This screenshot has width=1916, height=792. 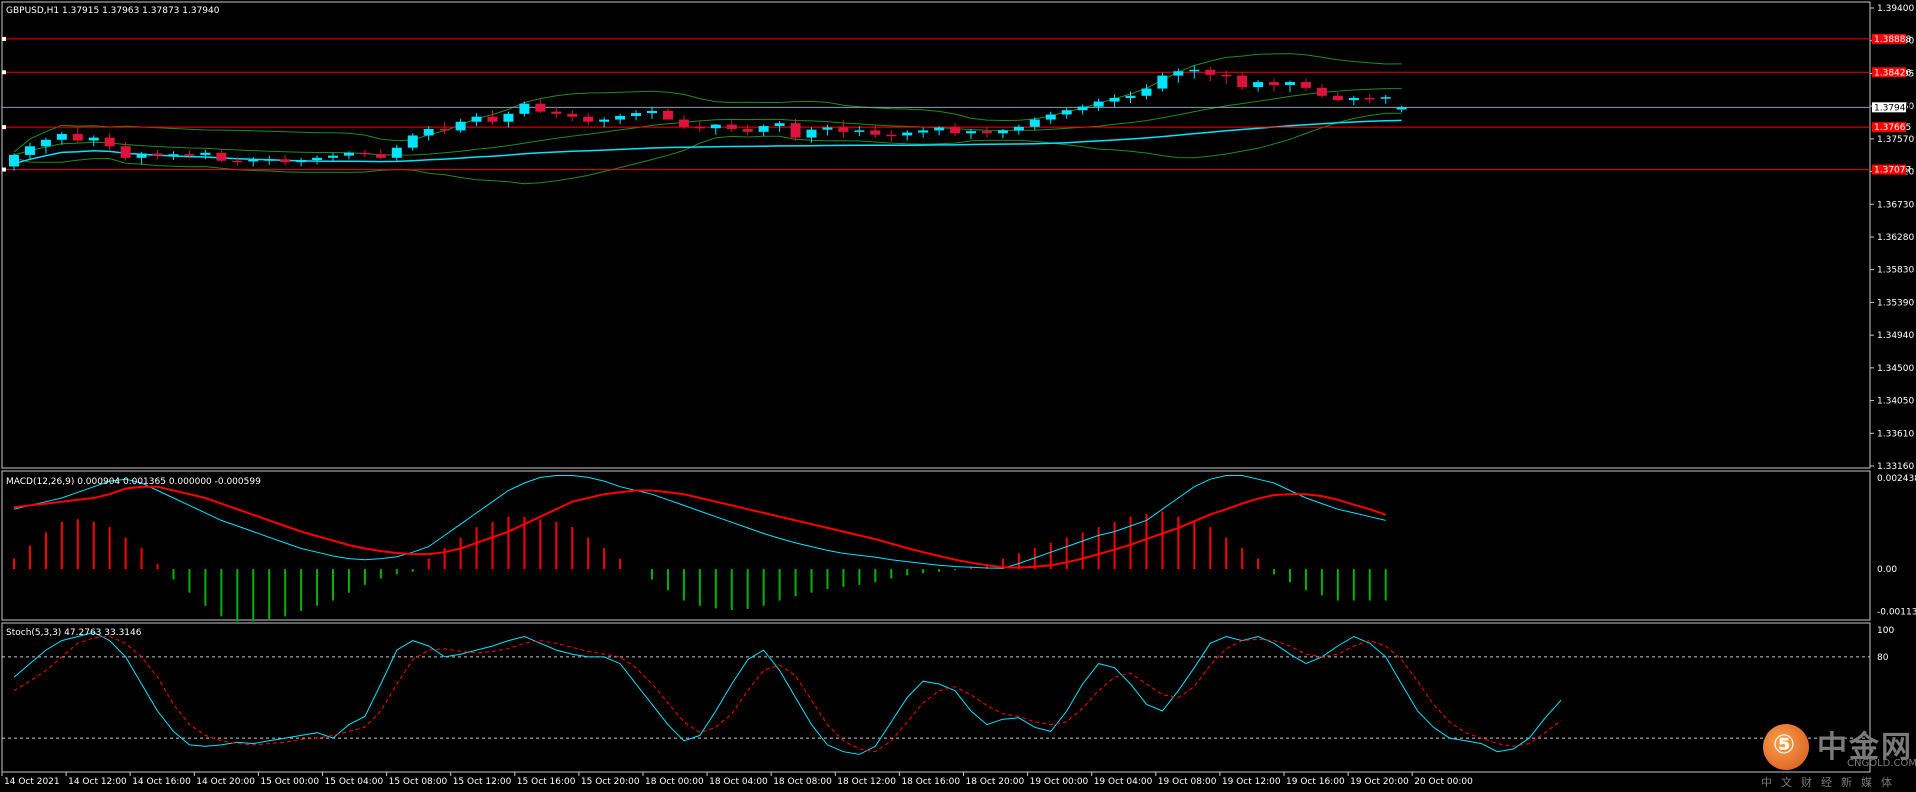 I want to click on time-axis-label: 18 Oct 16:00, so click(x=930, y=782).